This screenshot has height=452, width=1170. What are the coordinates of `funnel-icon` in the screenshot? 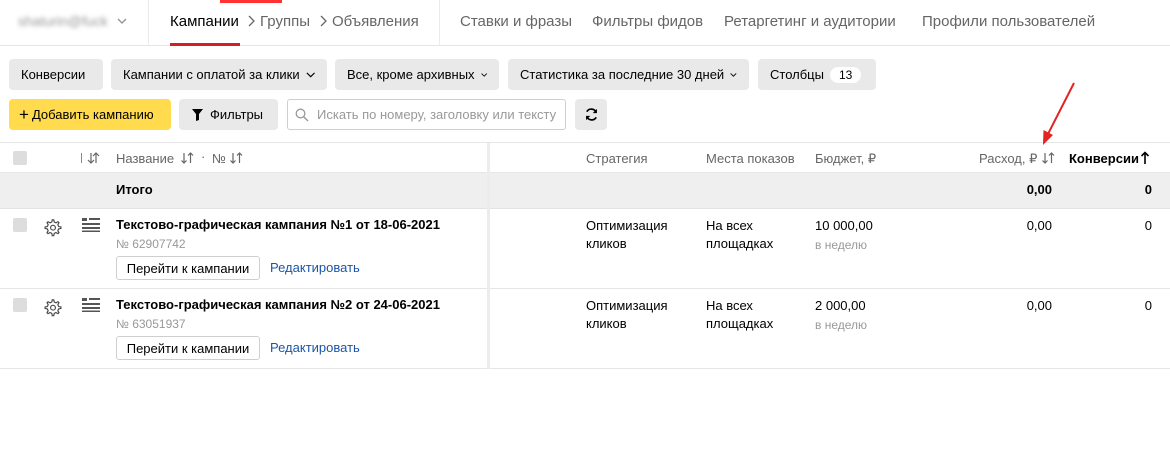 It's located at (197, 114).